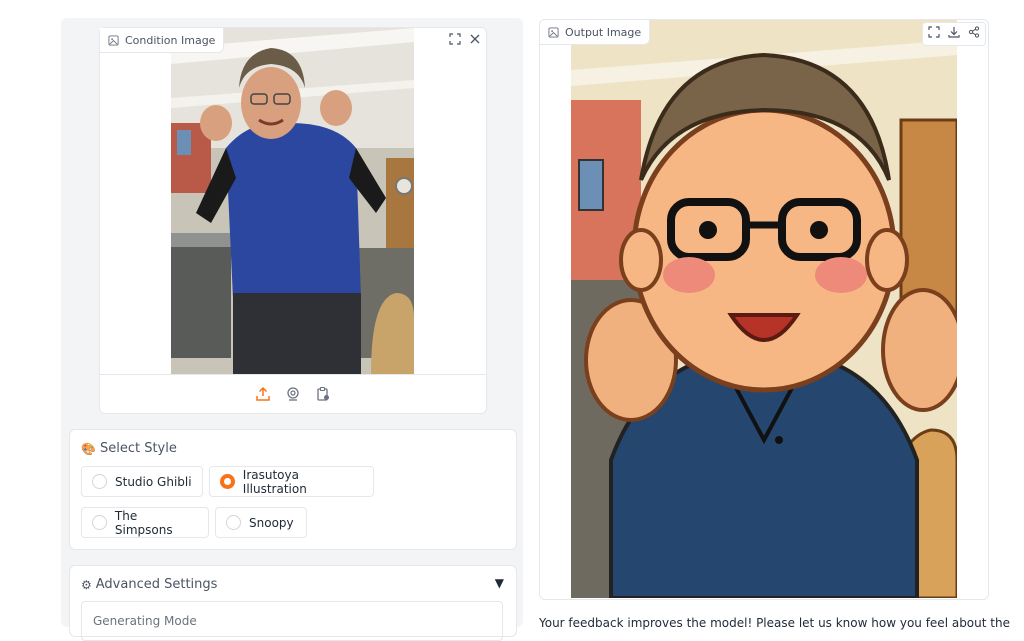 The width and height of the screenshot is (1024, 641). Describe the element at coordinates (142, 481) in the screenshot. I see `style-option-studio-ghibli: Studio Ghibli` at that location.